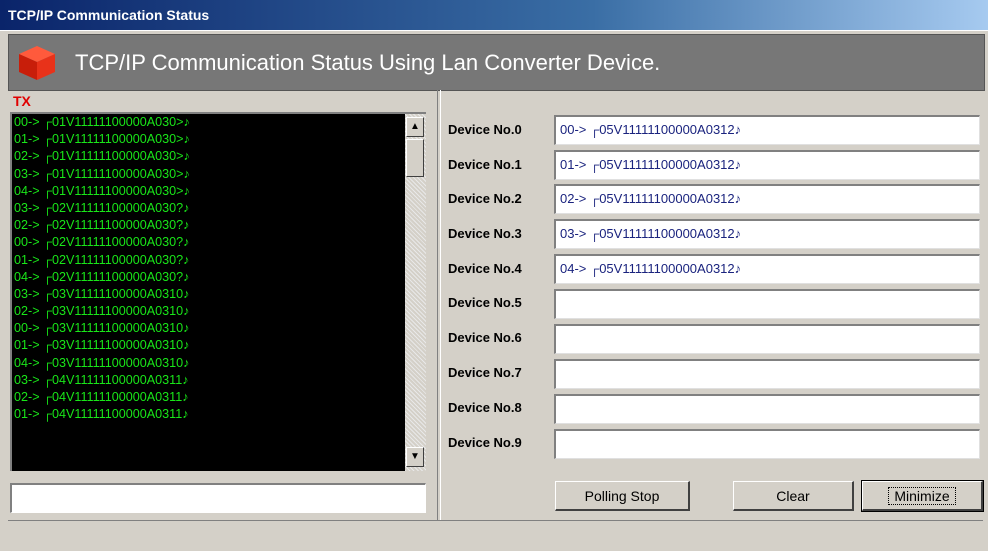 This screenshot has height=551, width=988. I want to click on device-label-1: Device No.1, so click(485, 164).